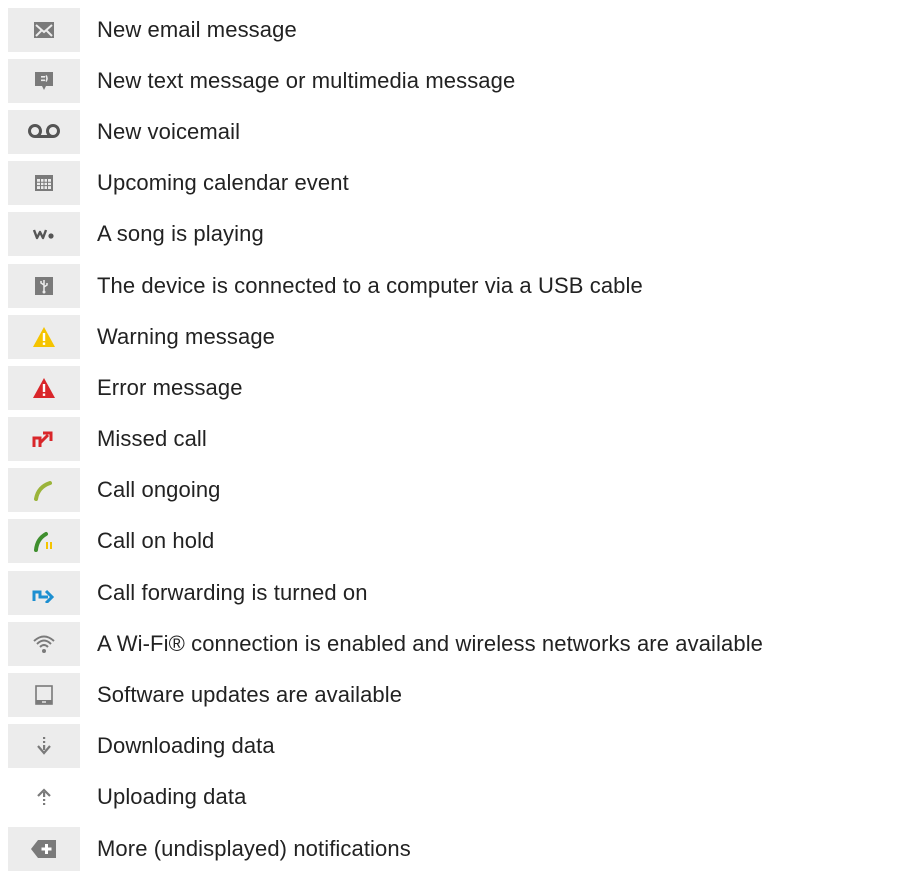  I want to click on upload-icon, so click(44, 797).